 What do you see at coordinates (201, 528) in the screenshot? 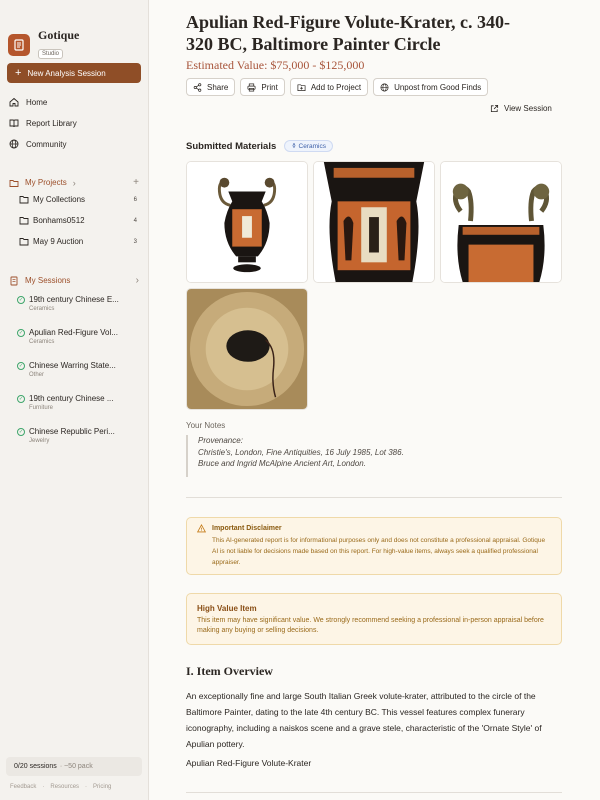
I see `warning-icon` at bounding box center [201, 528].